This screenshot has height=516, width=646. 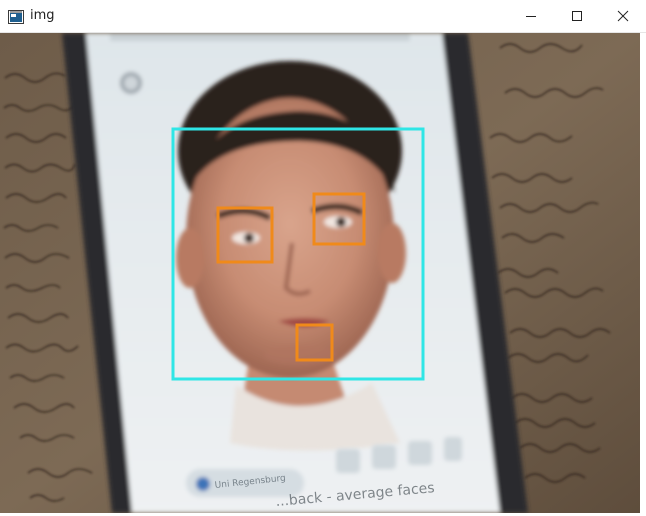 I want to click on close-button, so click(x=623, y=16).